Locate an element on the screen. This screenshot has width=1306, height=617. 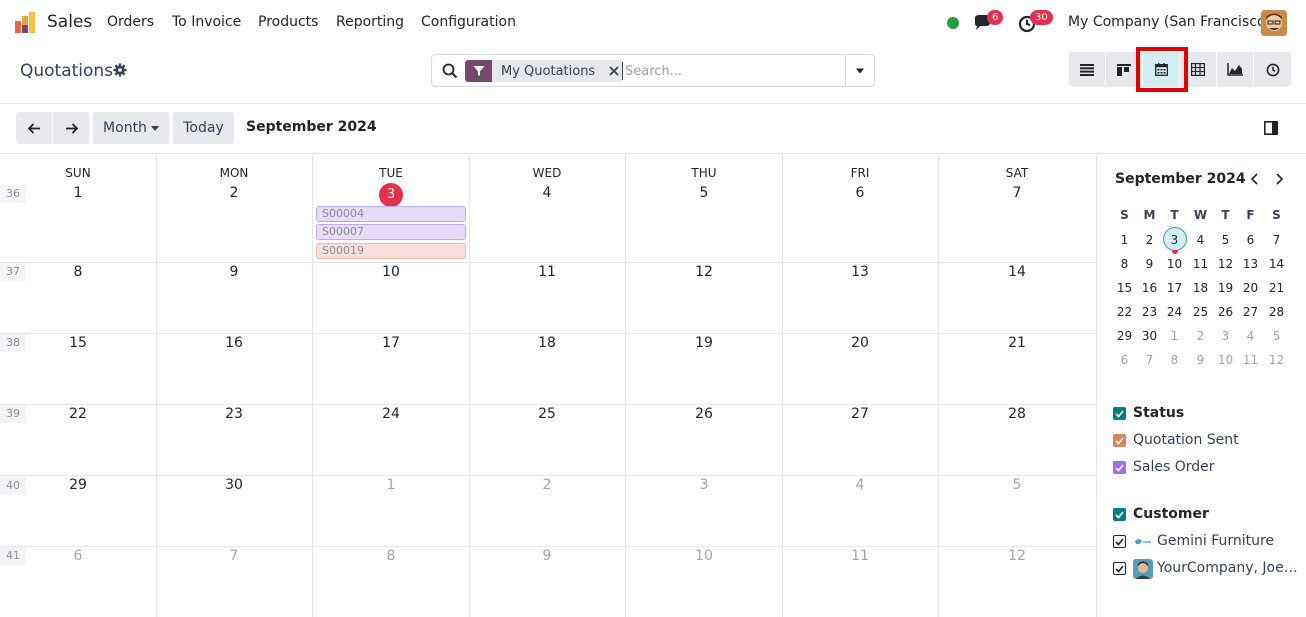
day-cell: 17 is located at coordinates (391, 343).